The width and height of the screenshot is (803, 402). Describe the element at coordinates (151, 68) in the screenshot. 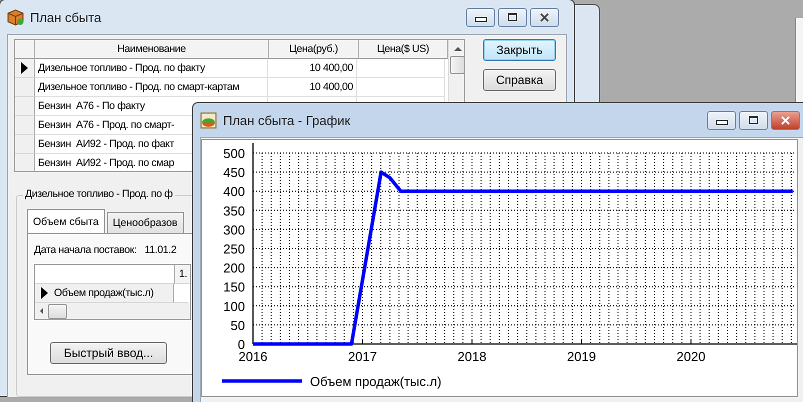

I see `table-cell: Дизельное топливо - Прод. по факту` at that location.